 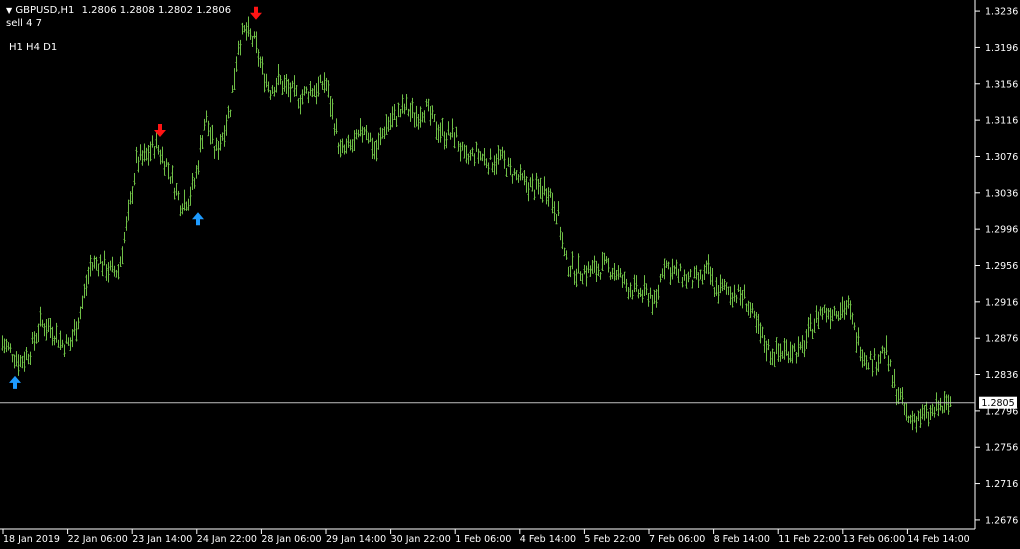 What do you see at coordinates (1001, 230) in the screenshot?
I see `y-tick-label: 1.2996` at bounding box center [1001, 230].